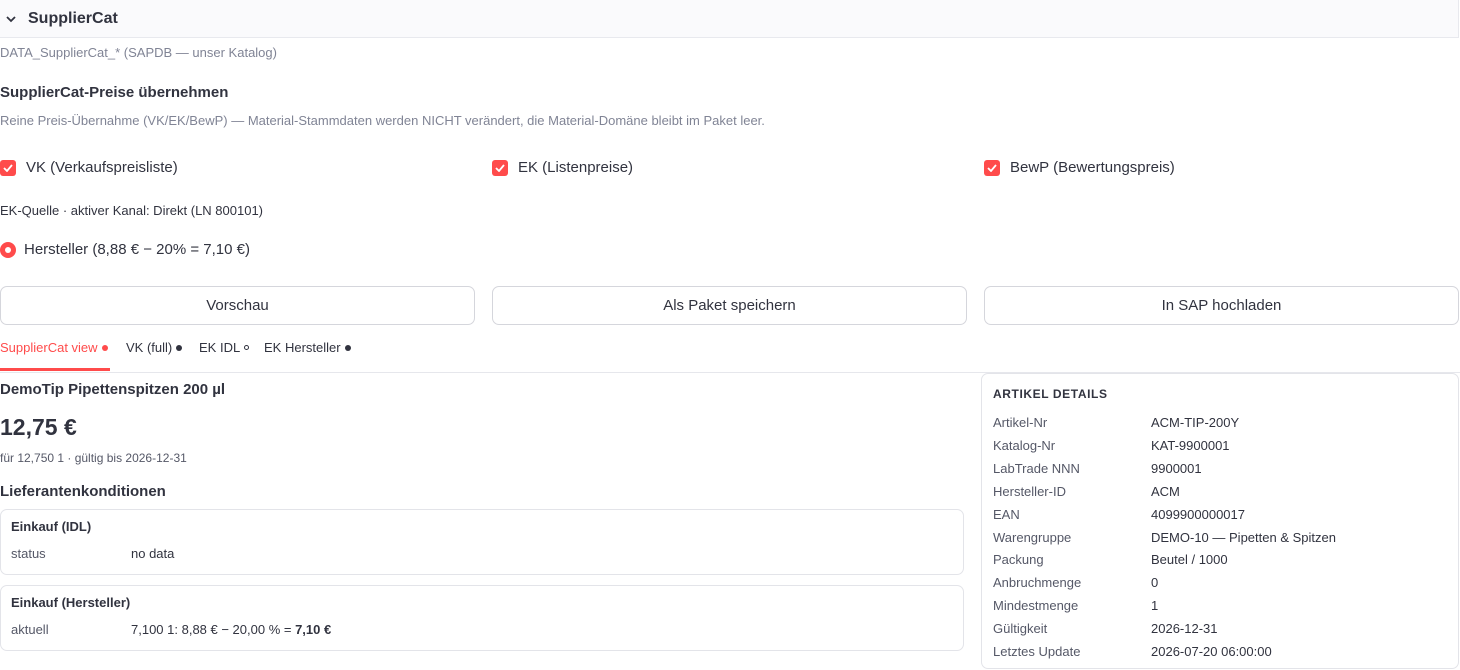 The height and width of the screenshot is (670, 1460). Describe the element at coordinates (1116, 422) in the screenshot. I see `detail-row: Artikel-Nr ACM-TIP-200Y` at that location.